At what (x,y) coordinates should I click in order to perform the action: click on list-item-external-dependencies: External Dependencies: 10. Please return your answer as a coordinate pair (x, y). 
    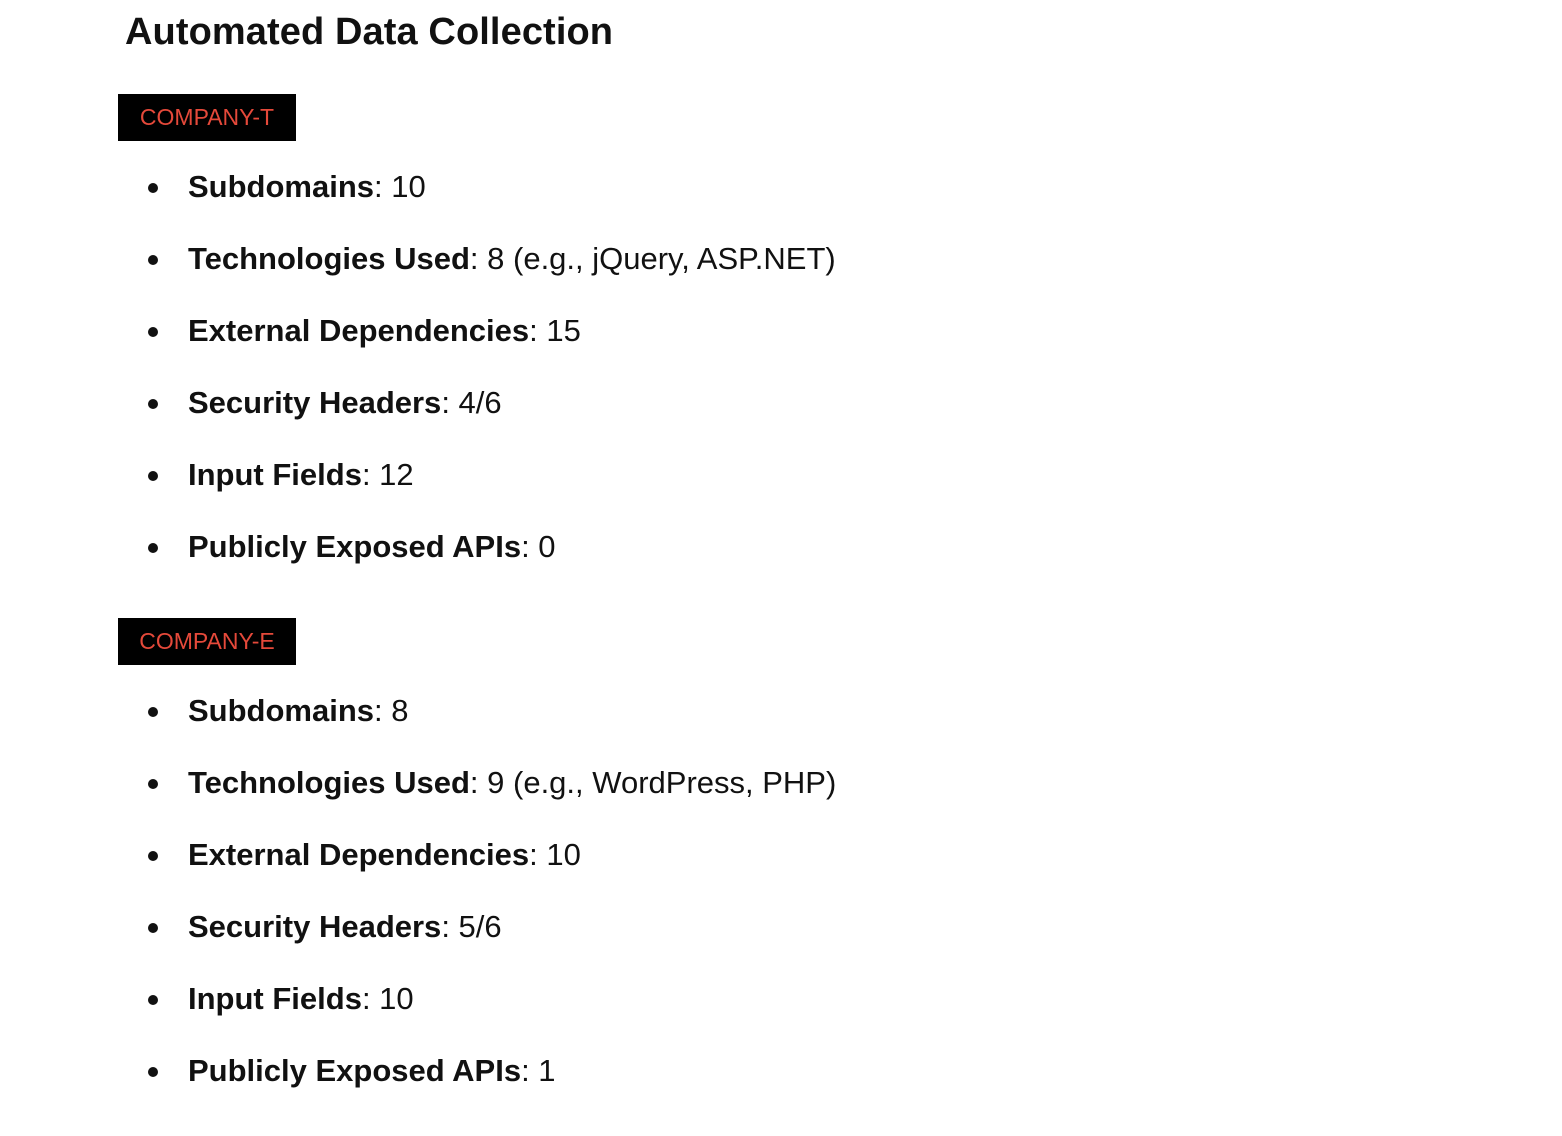
    Looking at the image, I should click on (477, 868).